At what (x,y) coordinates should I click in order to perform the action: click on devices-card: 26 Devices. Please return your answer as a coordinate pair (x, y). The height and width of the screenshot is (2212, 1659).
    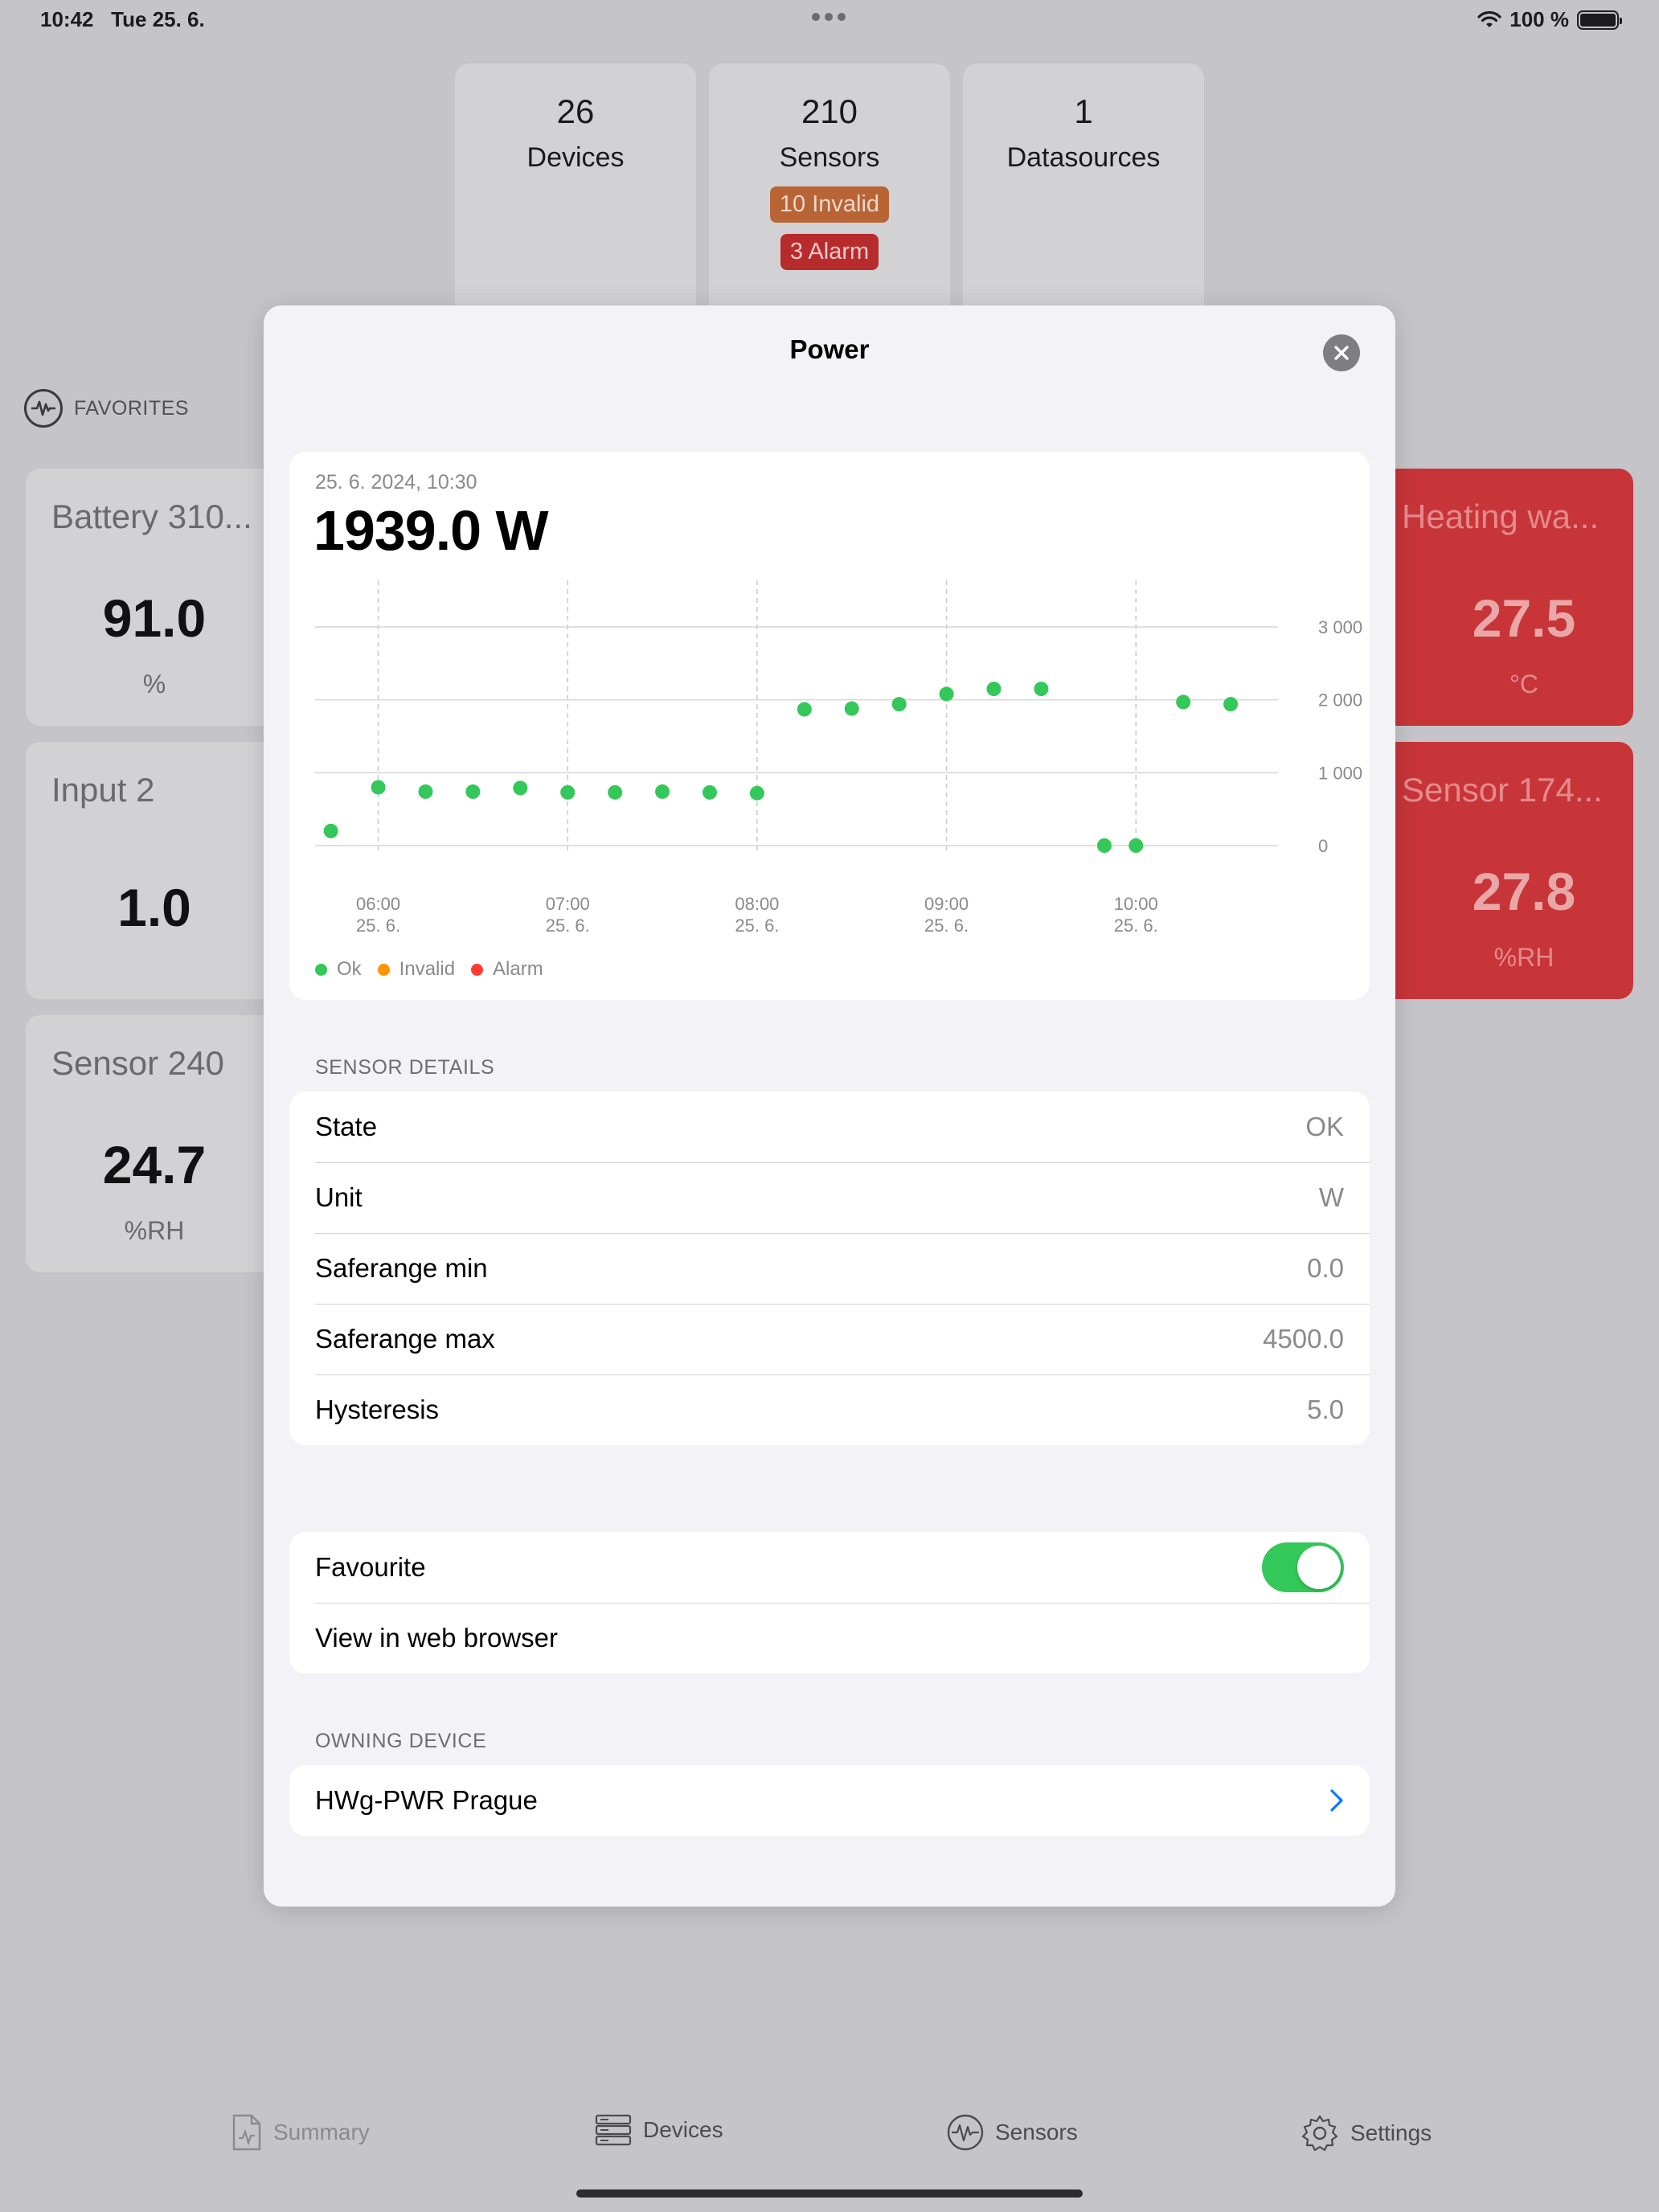
    Looking at the image, I should click on (575, 196).